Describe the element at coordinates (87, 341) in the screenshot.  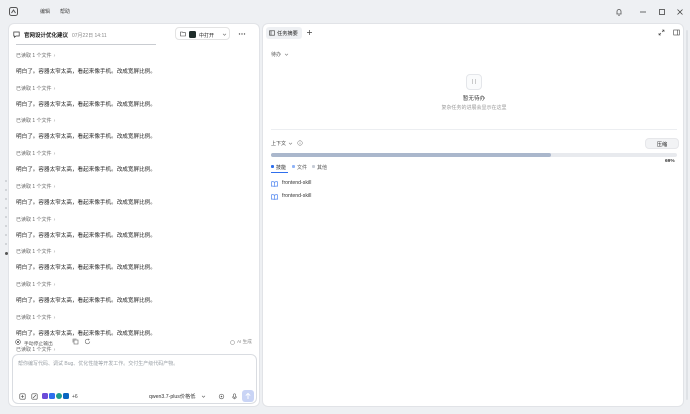
I see `regenerate-icon` at that location.